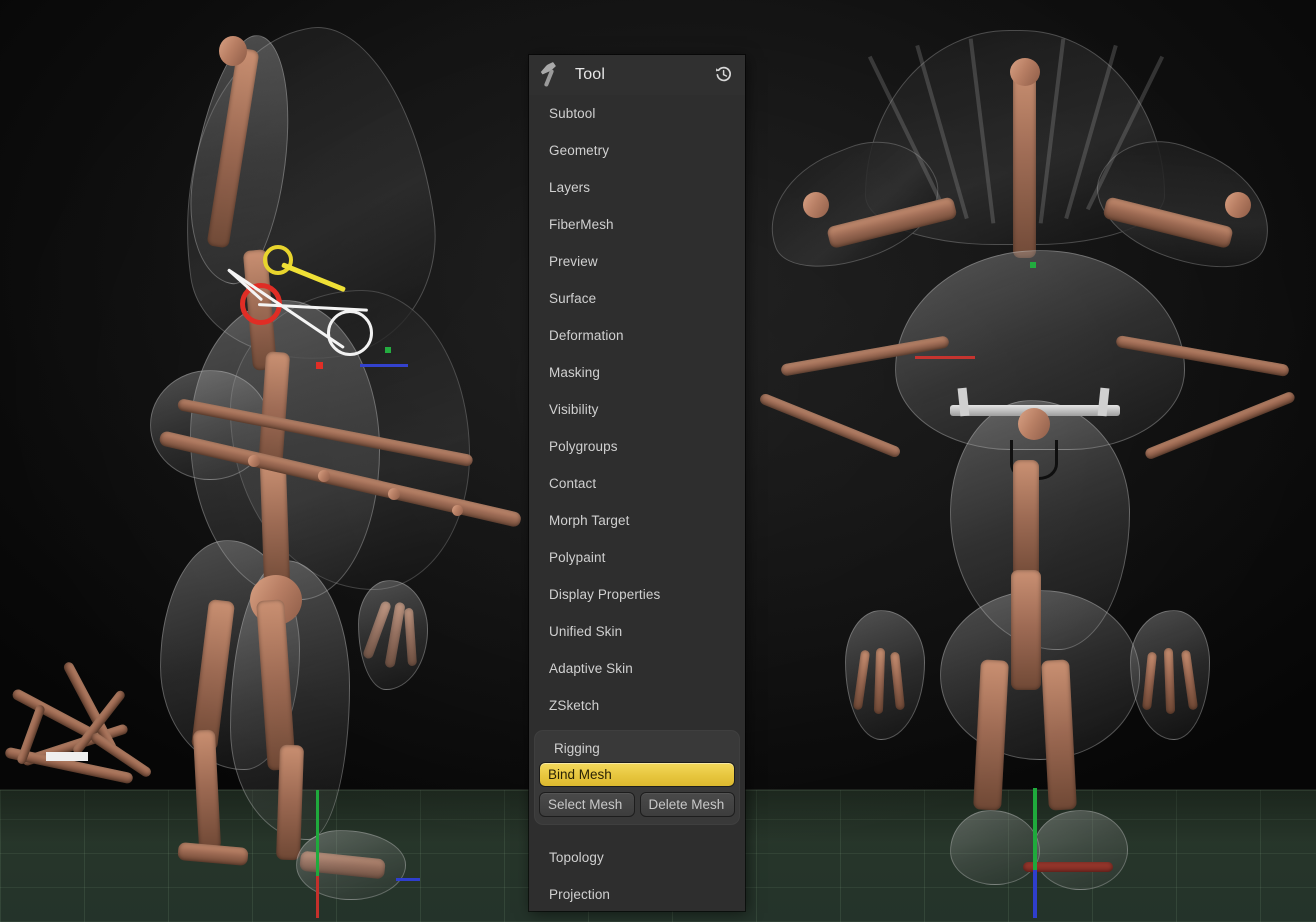 The height and width of the screenshot is (922, 1316). I want to click on menu-item-display-properties: Display Properties, so click(637, 594).